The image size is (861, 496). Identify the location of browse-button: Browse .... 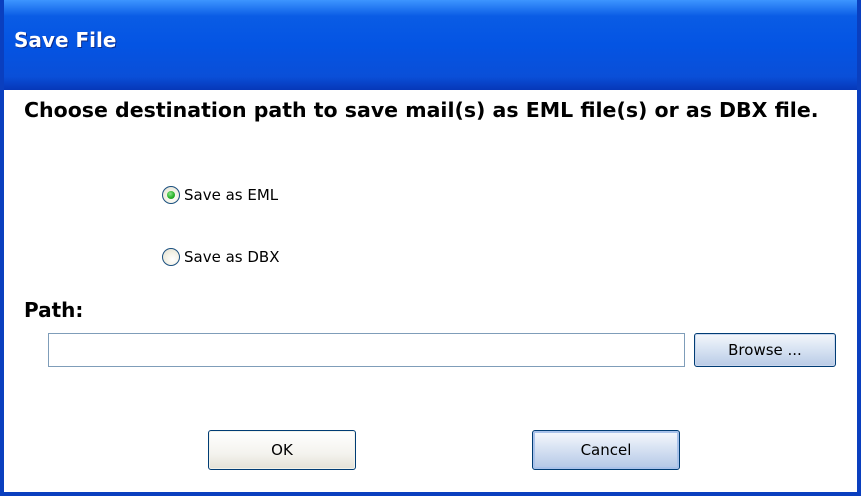
(765, 350).